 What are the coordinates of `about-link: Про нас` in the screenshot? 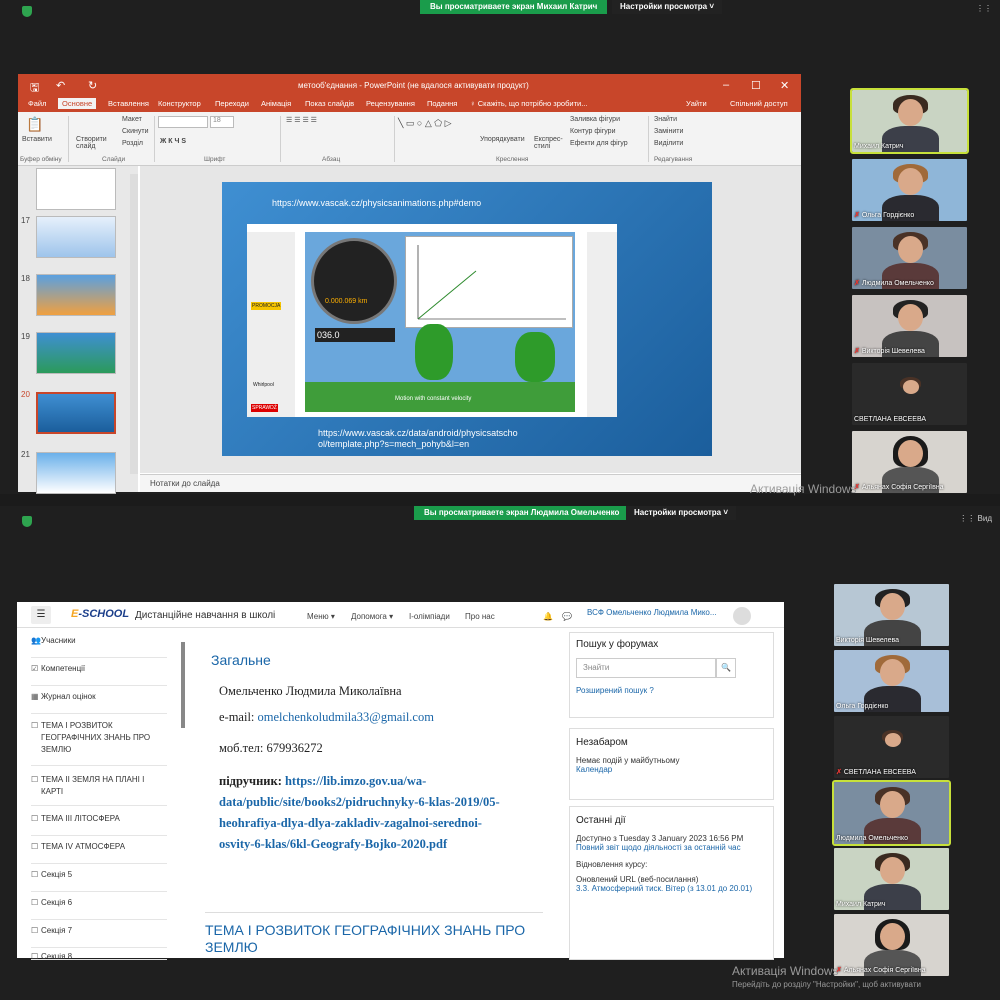 It's located at (480, 616).